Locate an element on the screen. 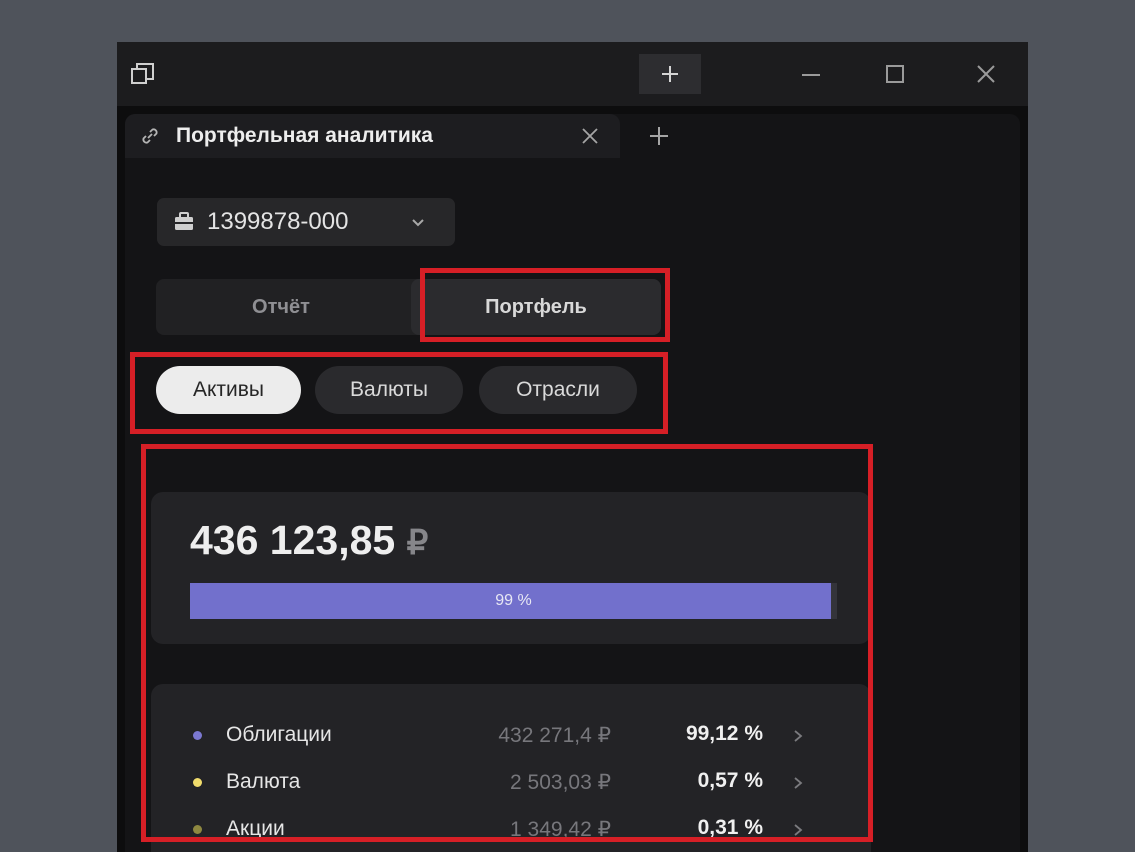  chevron-down-icon is located at coordinates (418, 223).